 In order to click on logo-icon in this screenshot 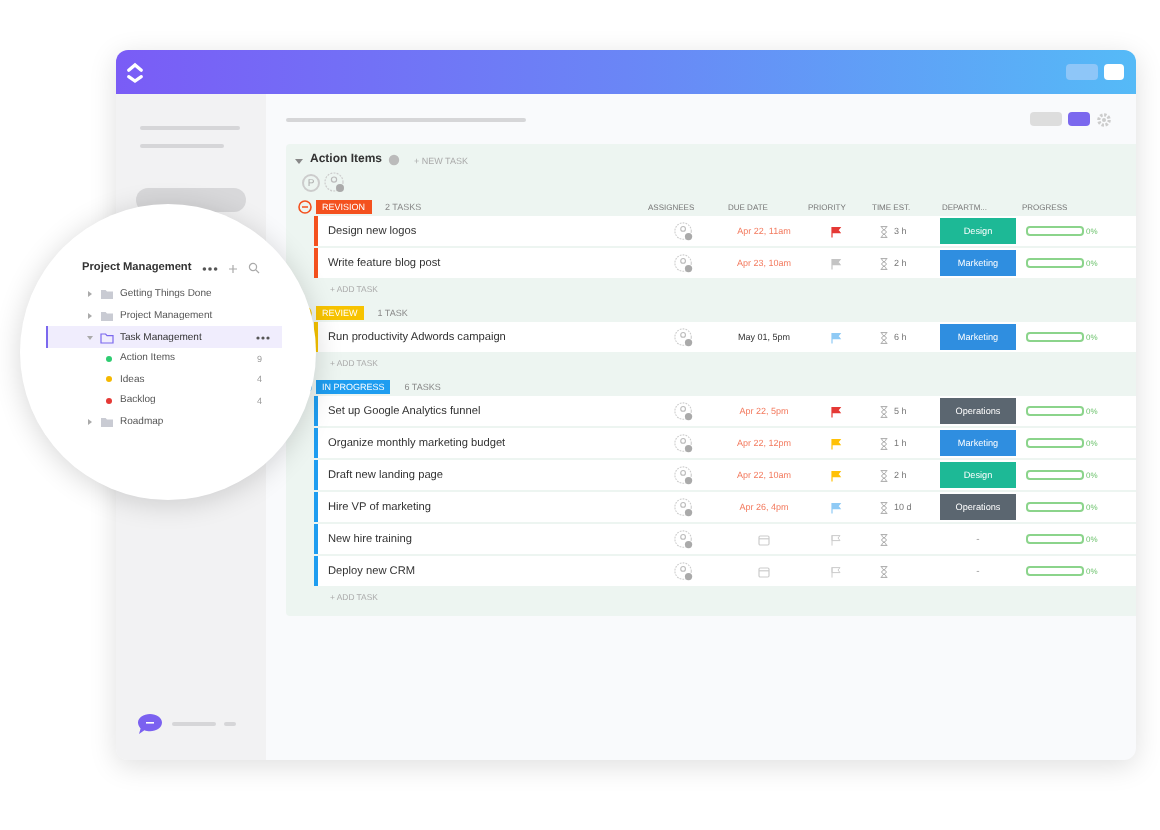, I will do `click(135, 72)`.